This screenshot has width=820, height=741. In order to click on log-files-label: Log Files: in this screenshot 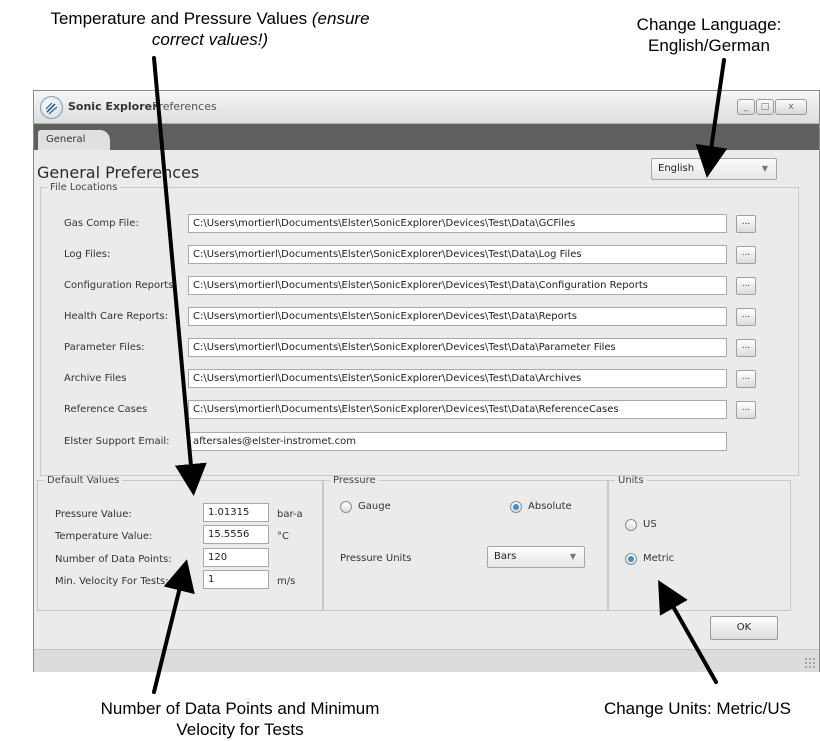, I will do `click(87, 254)`.